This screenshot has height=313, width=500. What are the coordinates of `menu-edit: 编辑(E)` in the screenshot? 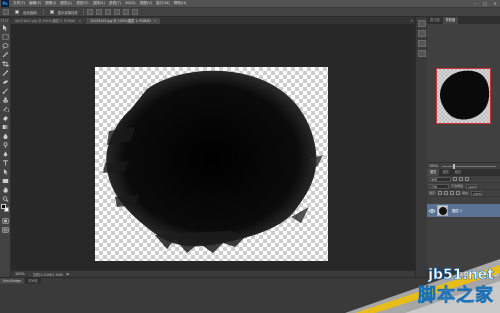 It's located at (35, 3).